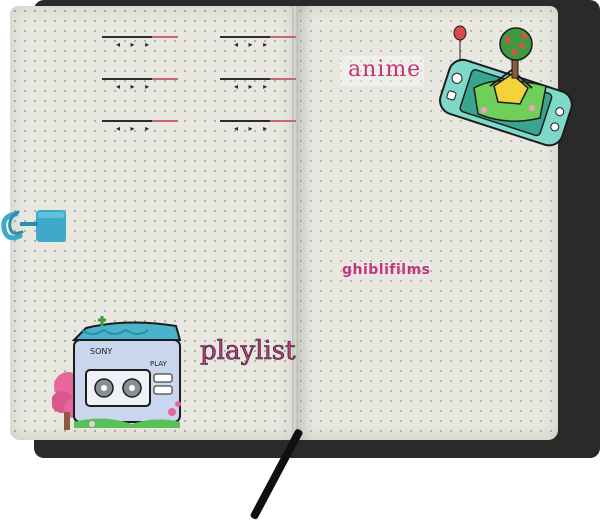  I want to click on page-gutter, so click(295, 223).